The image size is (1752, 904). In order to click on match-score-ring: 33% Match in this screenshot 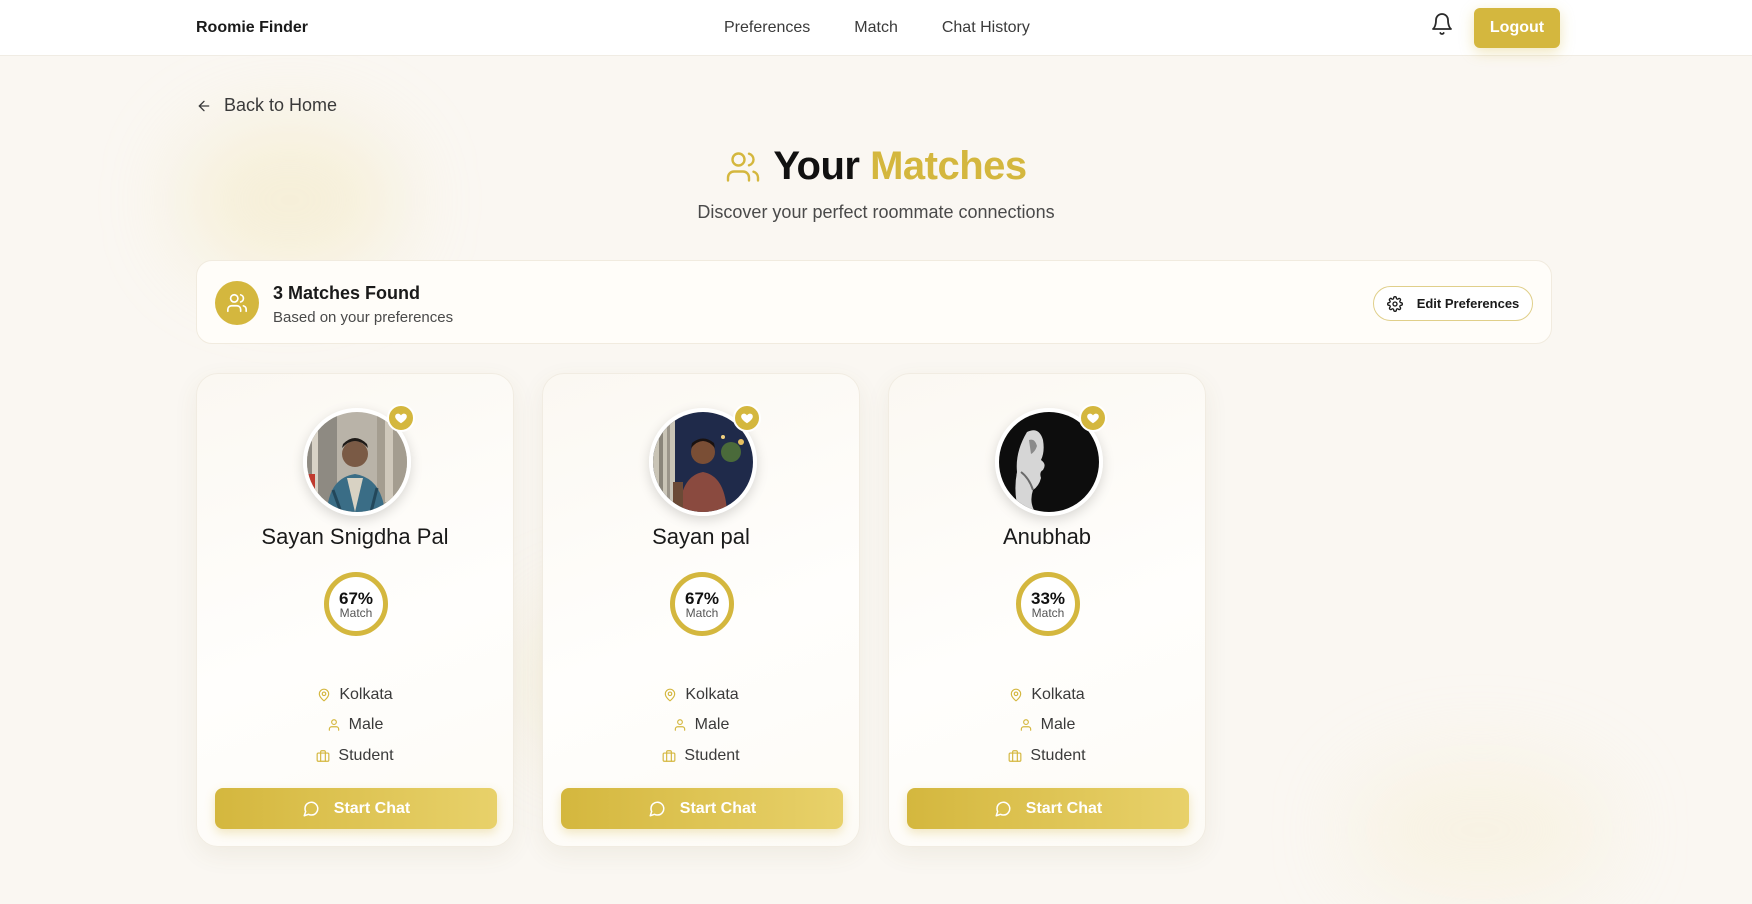, I will do `click(1048, 604)`.